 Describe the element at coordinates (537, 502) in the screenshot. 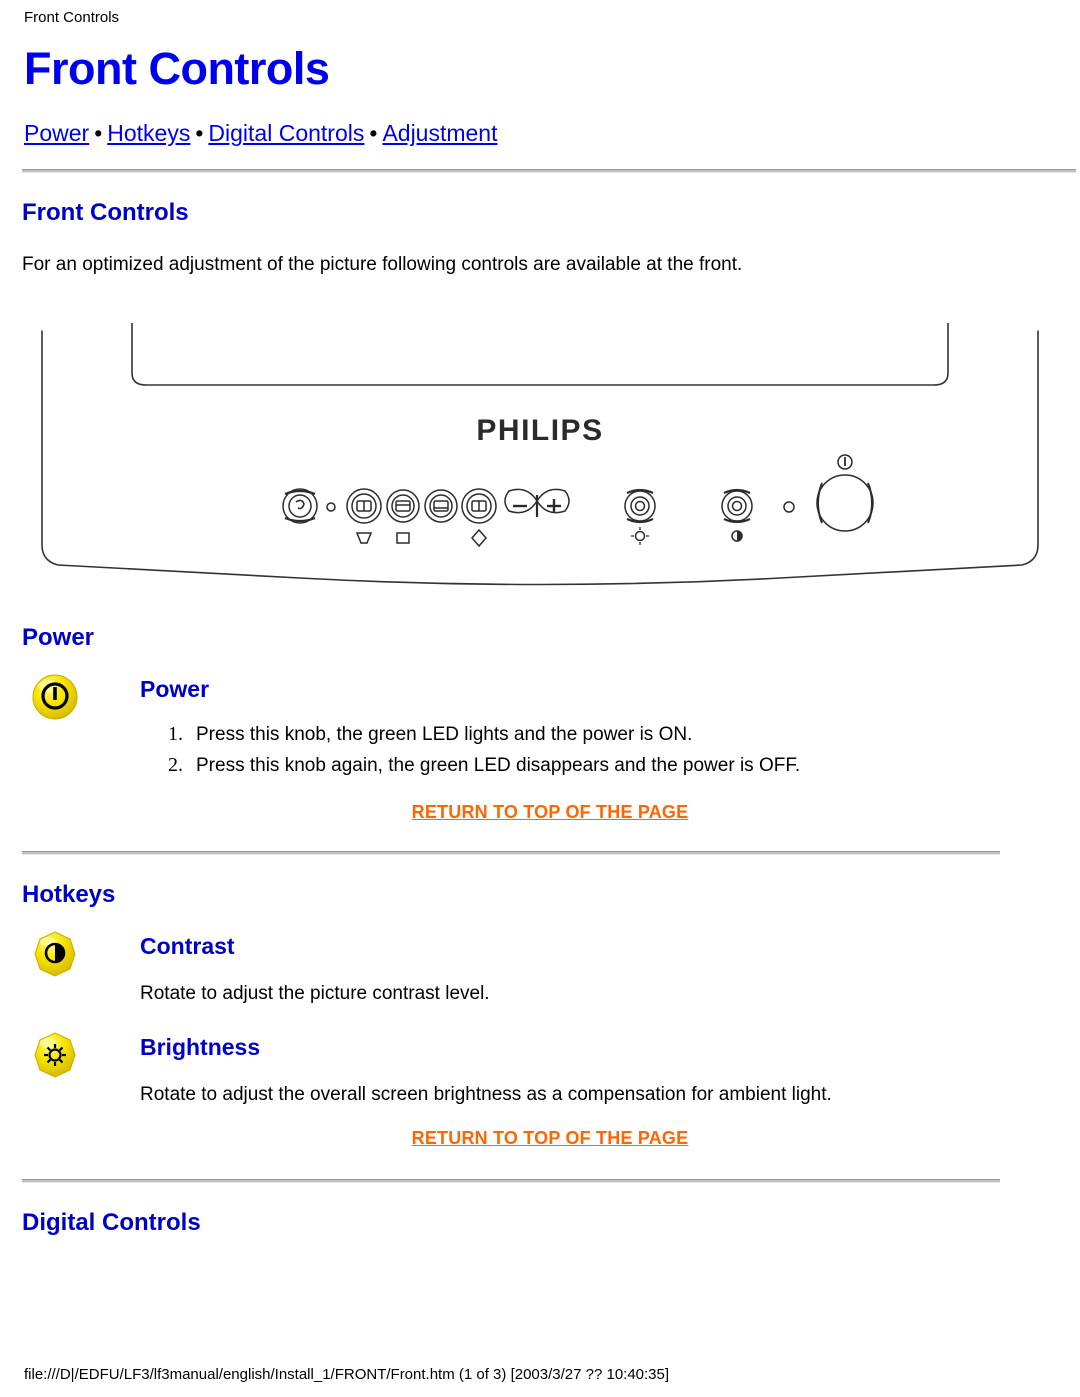

I see `panel-rocker-minus-plus` at that location.